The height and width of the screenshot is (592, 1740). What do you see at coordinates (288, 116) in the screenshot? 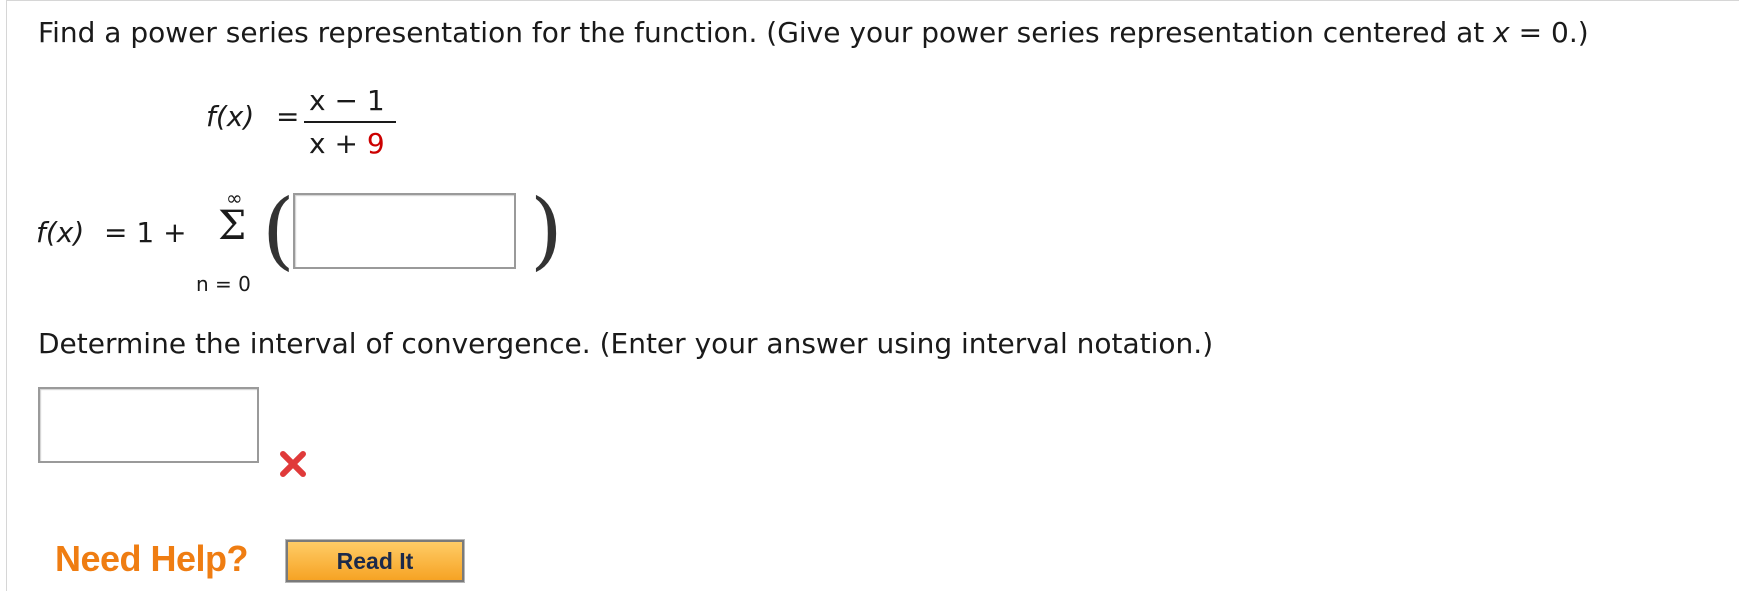
I see `function-equals: =` at bounding box center [288, 116].